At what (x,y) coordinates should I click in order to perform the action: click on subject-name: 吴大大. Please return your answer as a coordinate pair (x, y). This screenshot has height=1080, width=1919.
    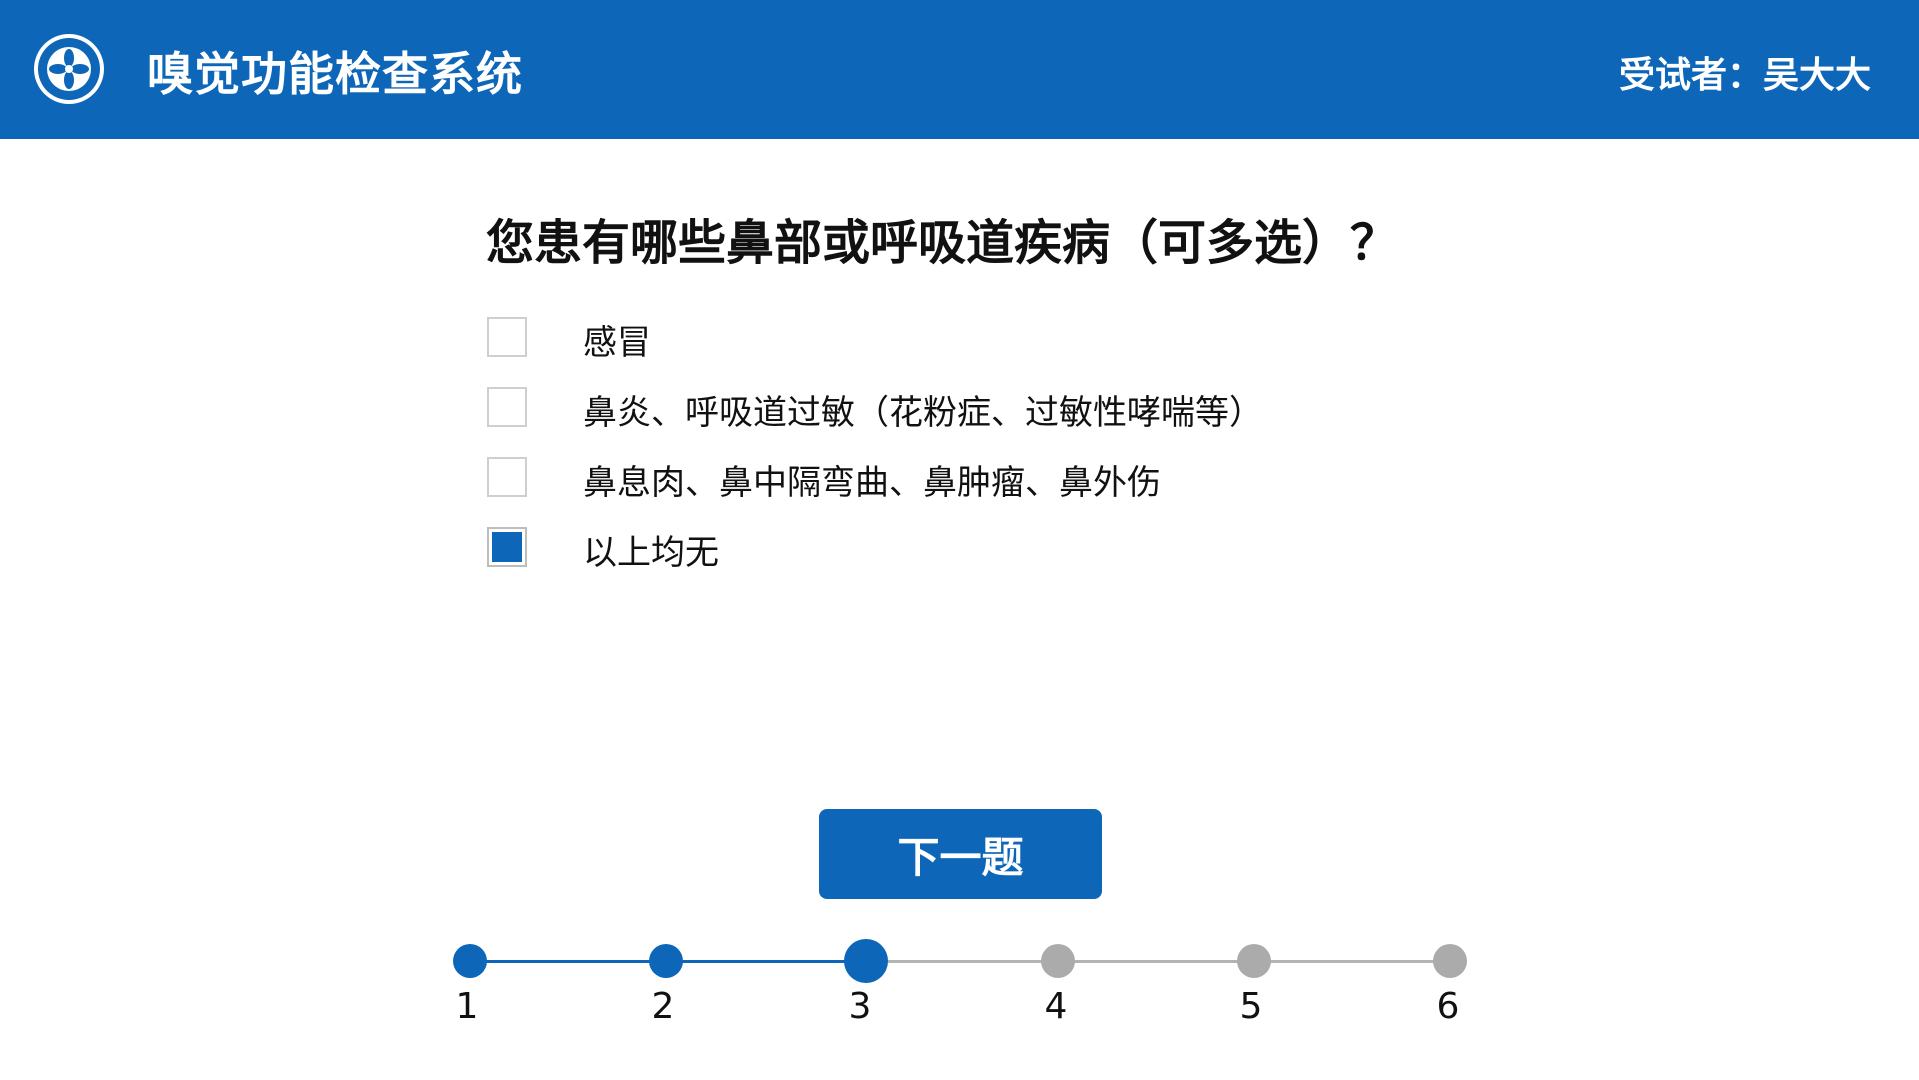
    Looking at the image, I should click on (1816, 75).